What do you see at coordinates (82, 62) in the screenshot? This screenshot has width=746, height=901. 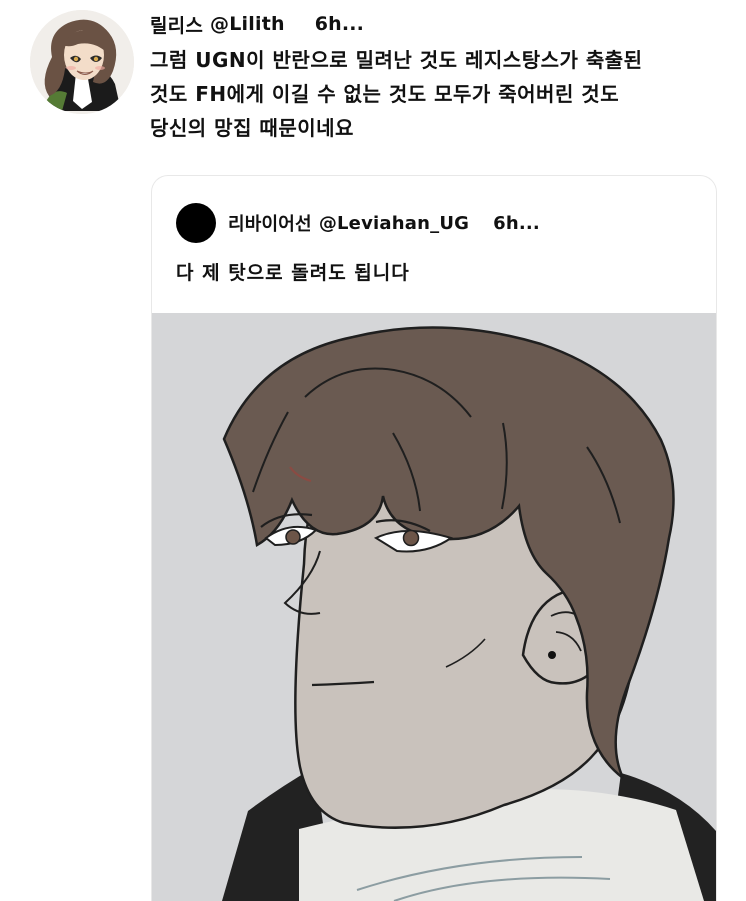 I see `user-avatar-illustration` at bounding box center [82, 62].